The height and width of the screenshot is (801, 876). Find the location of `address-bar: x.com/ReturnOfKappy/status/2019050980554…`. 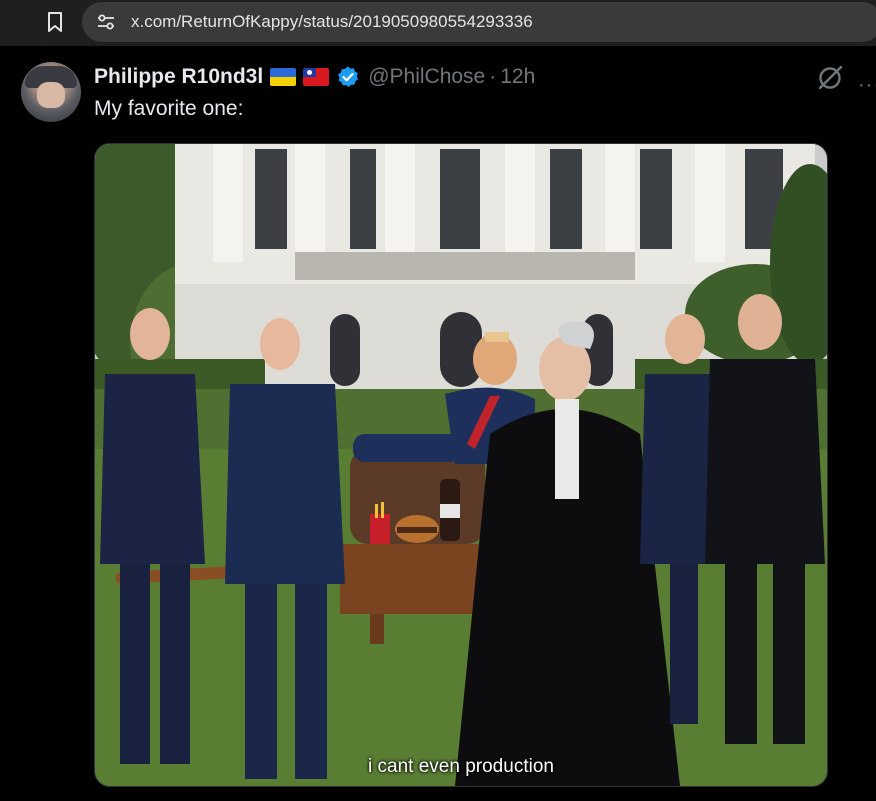

address-bar: x.com/ReturnOfKappy/status/2019050980554… is located at coordinates (479, 22).